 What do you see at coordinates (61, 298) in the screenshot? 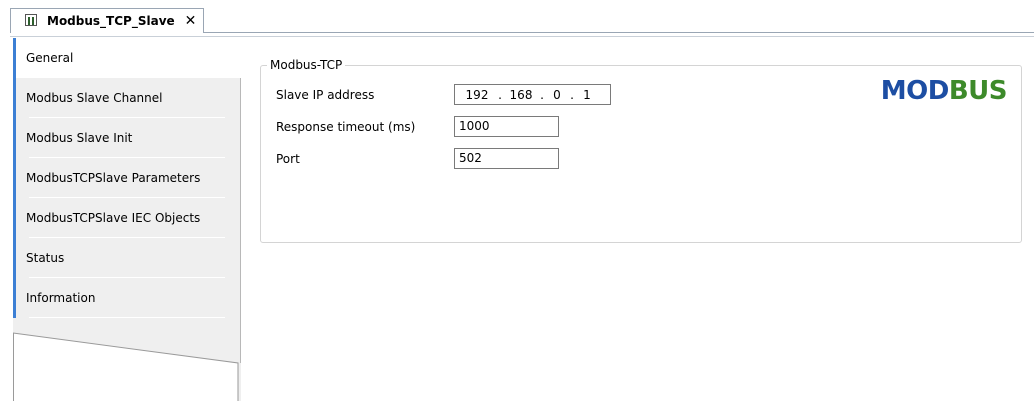
I see `nav-item-label: Information` at bounding box center [61, 298].